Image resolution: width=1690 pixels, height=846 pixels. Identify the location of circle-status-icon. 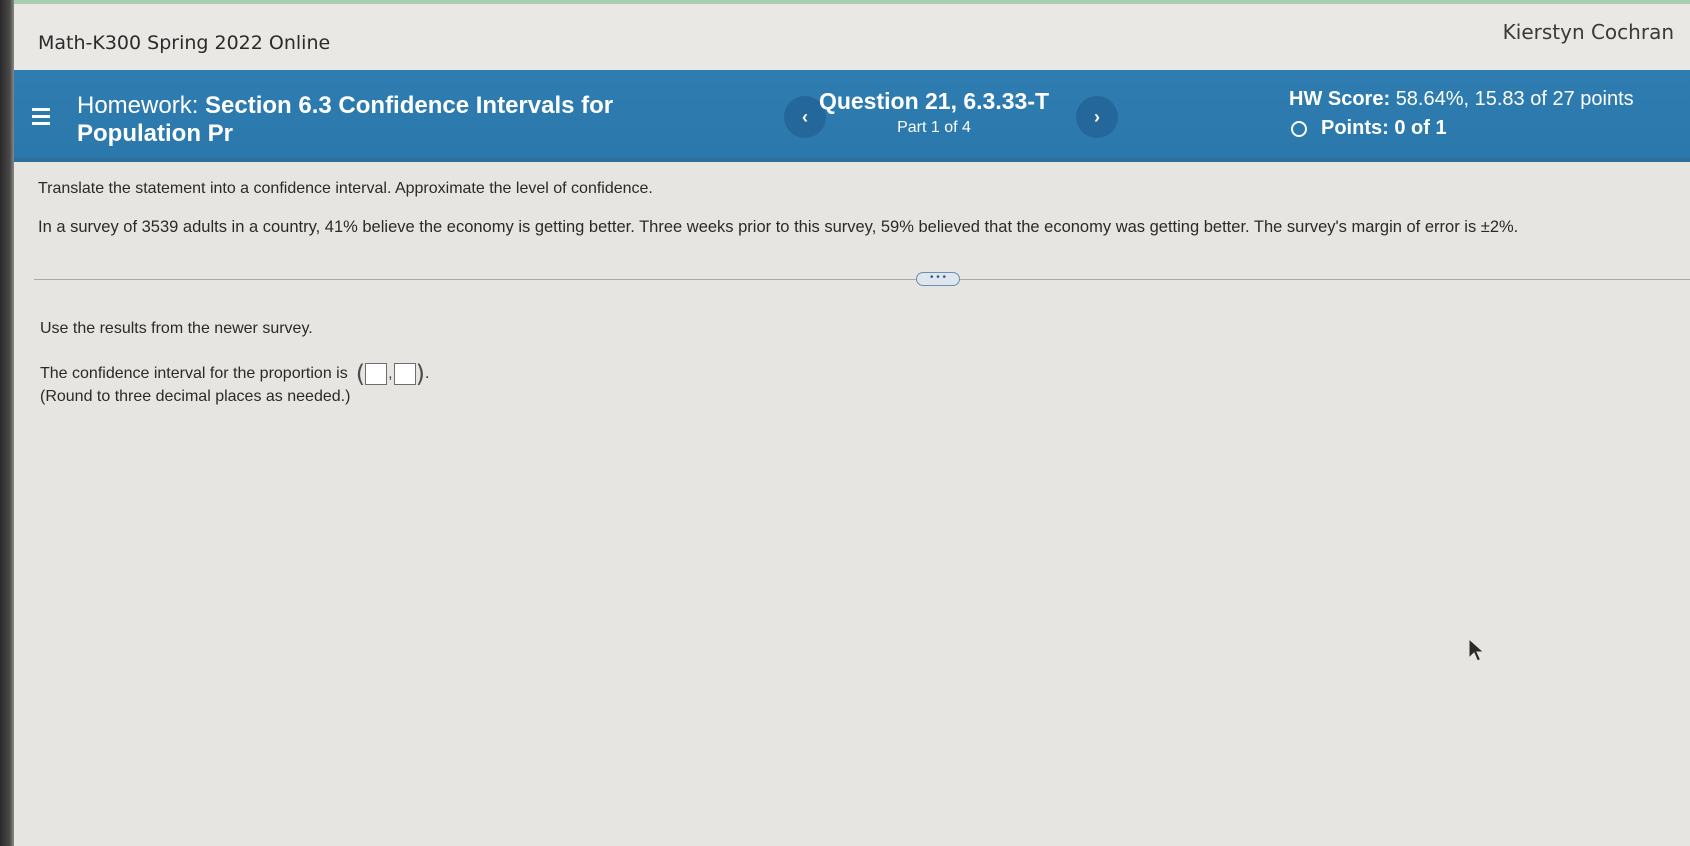
(1299, 128).